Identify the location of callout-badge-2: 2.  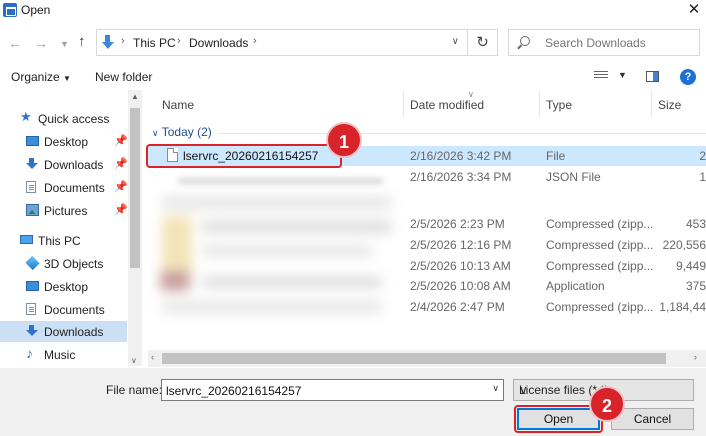
(607, 404).